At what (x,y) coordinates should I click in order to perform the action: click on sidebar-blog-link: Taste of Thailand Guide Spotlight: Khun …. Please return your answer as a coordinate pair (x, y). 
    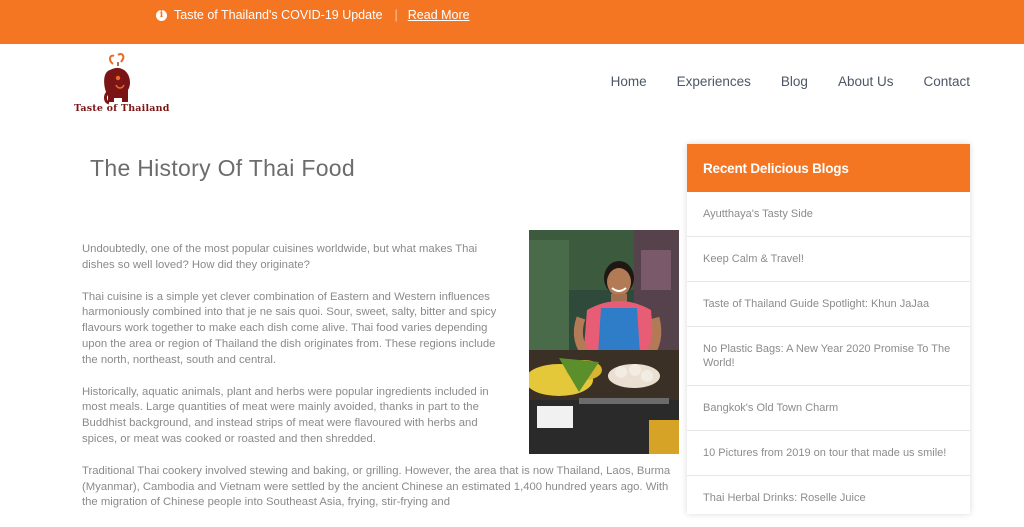
    Looking at the image, I should click on (828, 304).